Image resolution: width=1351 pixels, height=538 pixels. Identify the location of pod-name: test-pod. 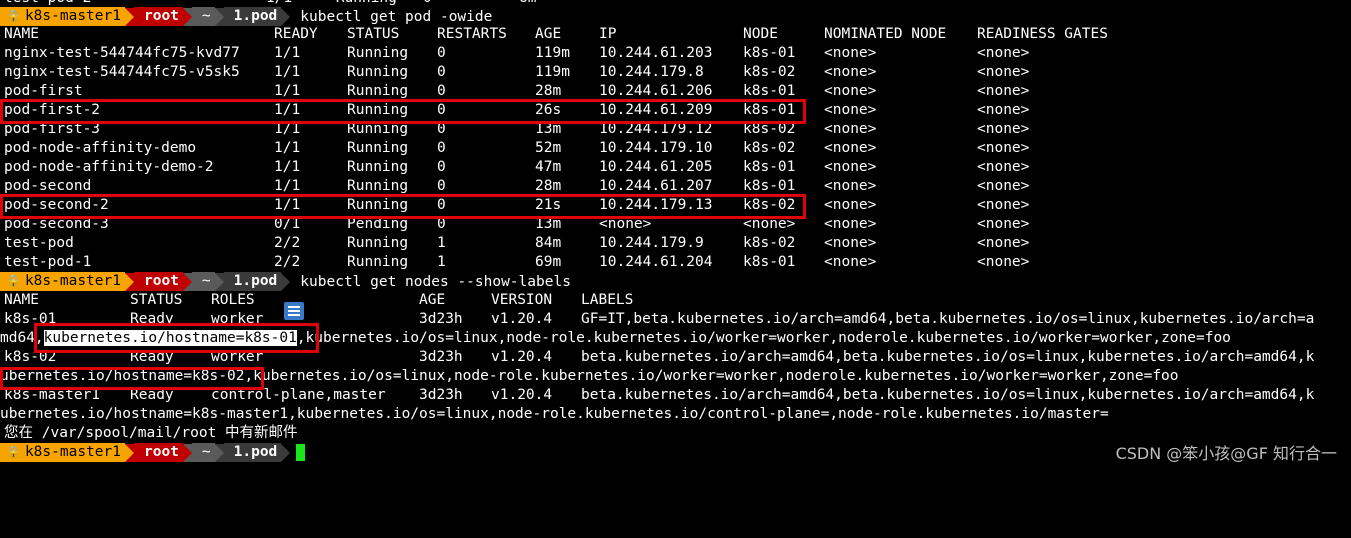
(39, 243).